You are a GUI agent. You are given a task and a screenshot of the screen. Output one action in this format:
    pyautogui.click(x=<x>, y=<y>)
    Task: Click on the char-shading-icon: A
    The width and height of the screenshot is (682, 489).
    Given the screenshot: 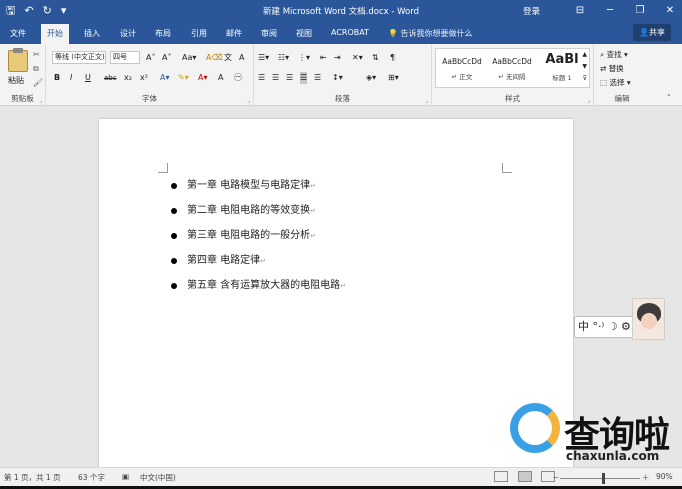 What is the action you would take?
    pyautogui.click(x=220, y=78)
    